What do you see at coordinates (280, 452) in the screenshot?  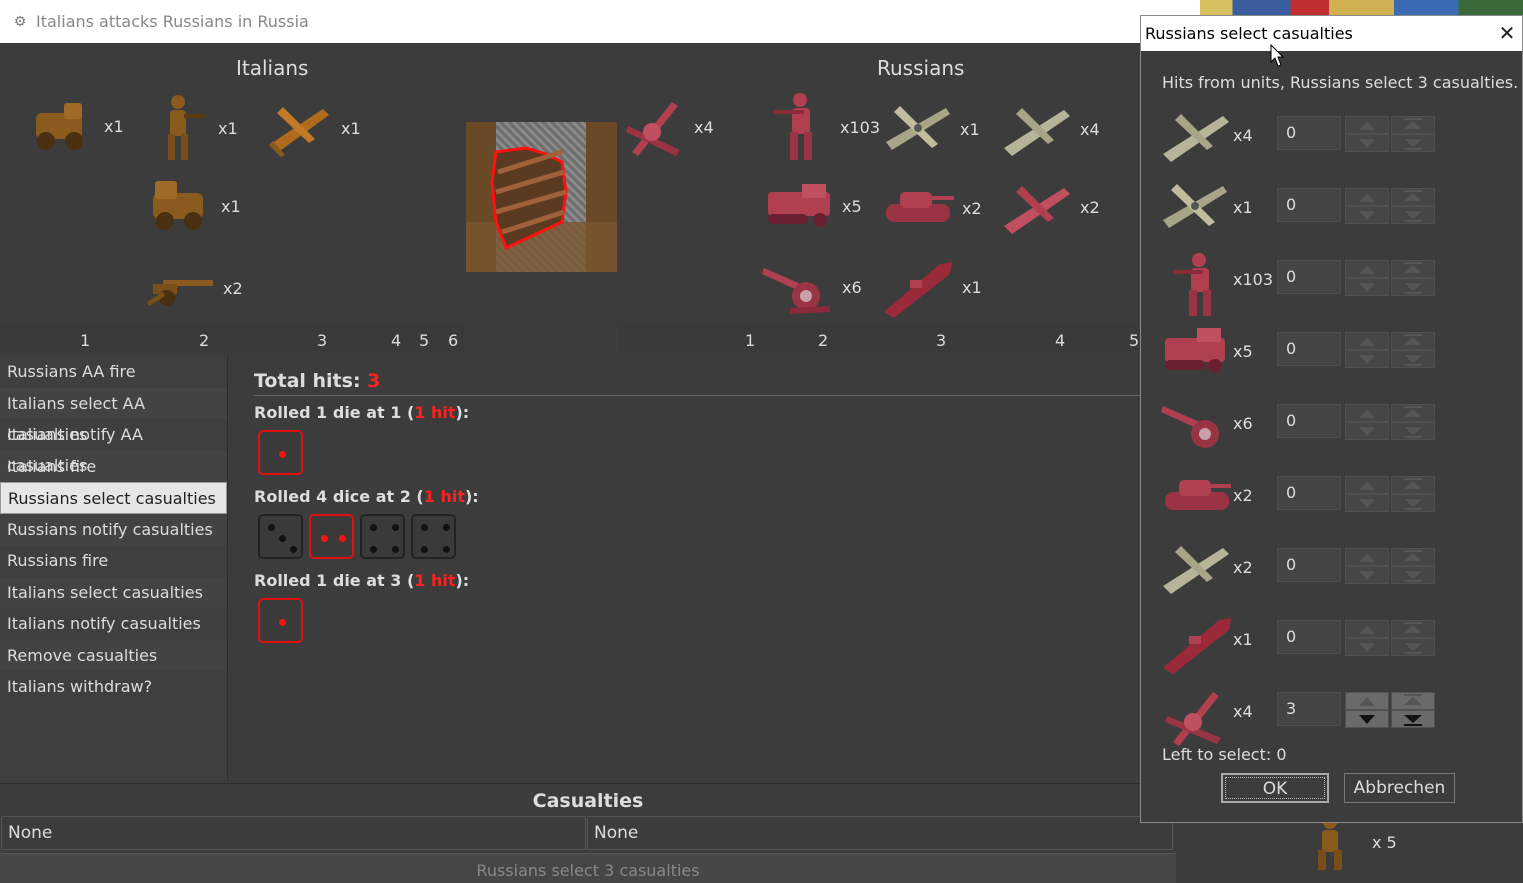 I see `dice-row` at bounding box center [280, 452].